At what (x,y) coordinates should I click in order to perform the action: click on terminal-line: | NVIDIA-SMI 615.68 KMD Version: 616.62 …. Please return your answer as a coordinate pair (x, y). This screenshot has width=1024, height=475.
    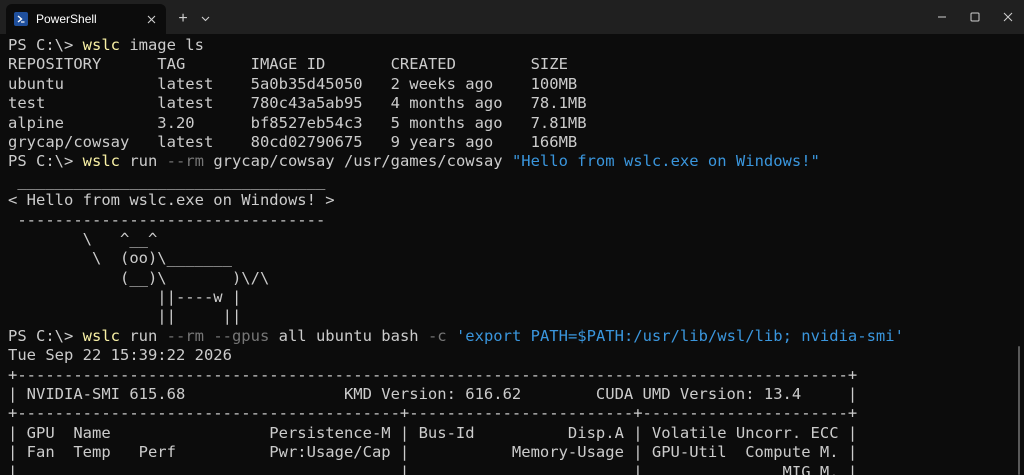
    Looking at the image, I should click on (516, 394).